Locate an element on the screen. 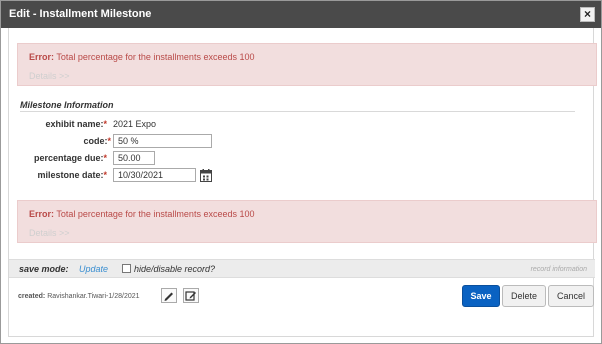 The width and height of the screenshot is (602, 344). field-label: code:* is located at coordinates (97, 141).